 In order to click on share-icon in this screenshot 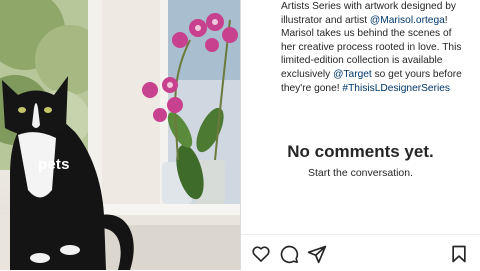, I will do `click(317, 254)`.